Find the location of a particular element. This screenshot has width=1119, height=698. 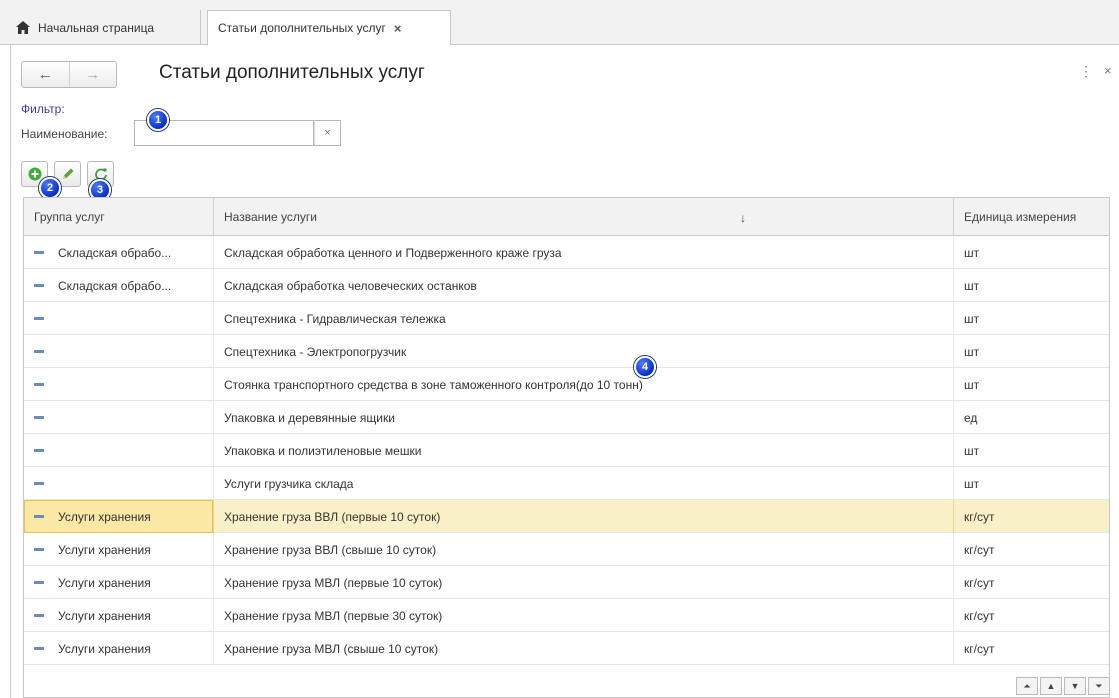

marker-2: 2 is located at coordinates (50, 188).